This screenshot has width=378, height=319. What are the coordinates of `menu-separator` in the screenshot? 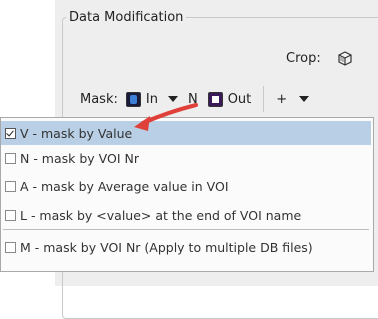 It's located at (186, 229).